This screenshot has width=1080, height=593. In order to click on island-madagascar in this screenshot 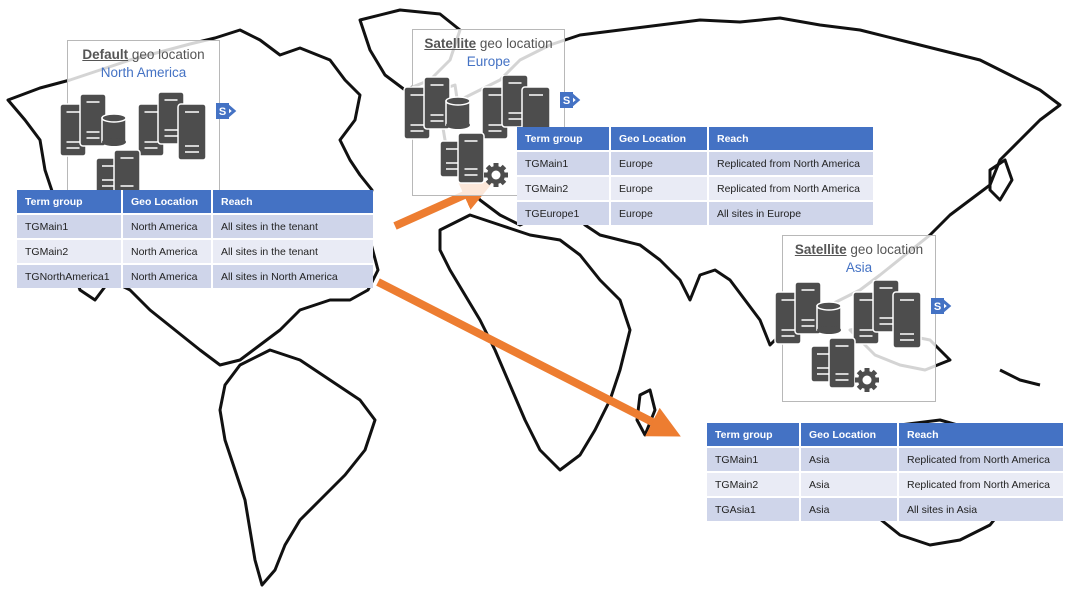, I will do `click(646, 412)`.